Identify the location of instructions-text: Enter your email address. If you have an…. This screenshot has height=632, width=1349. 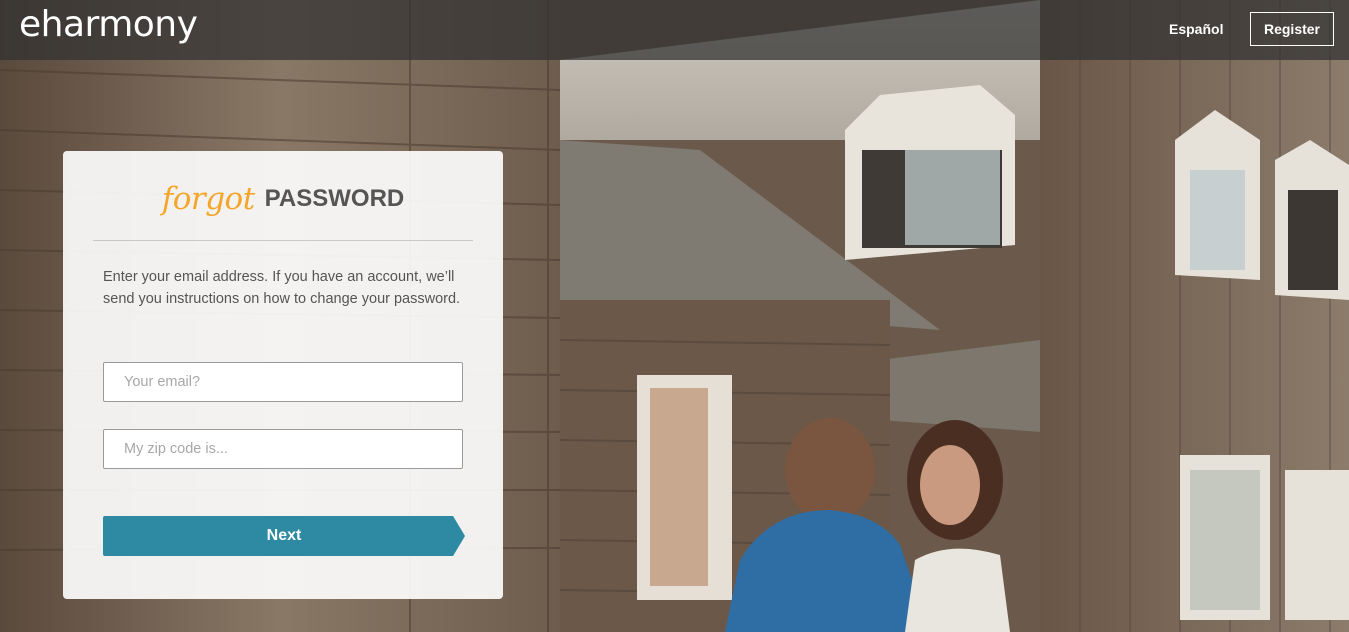
(282, 288).